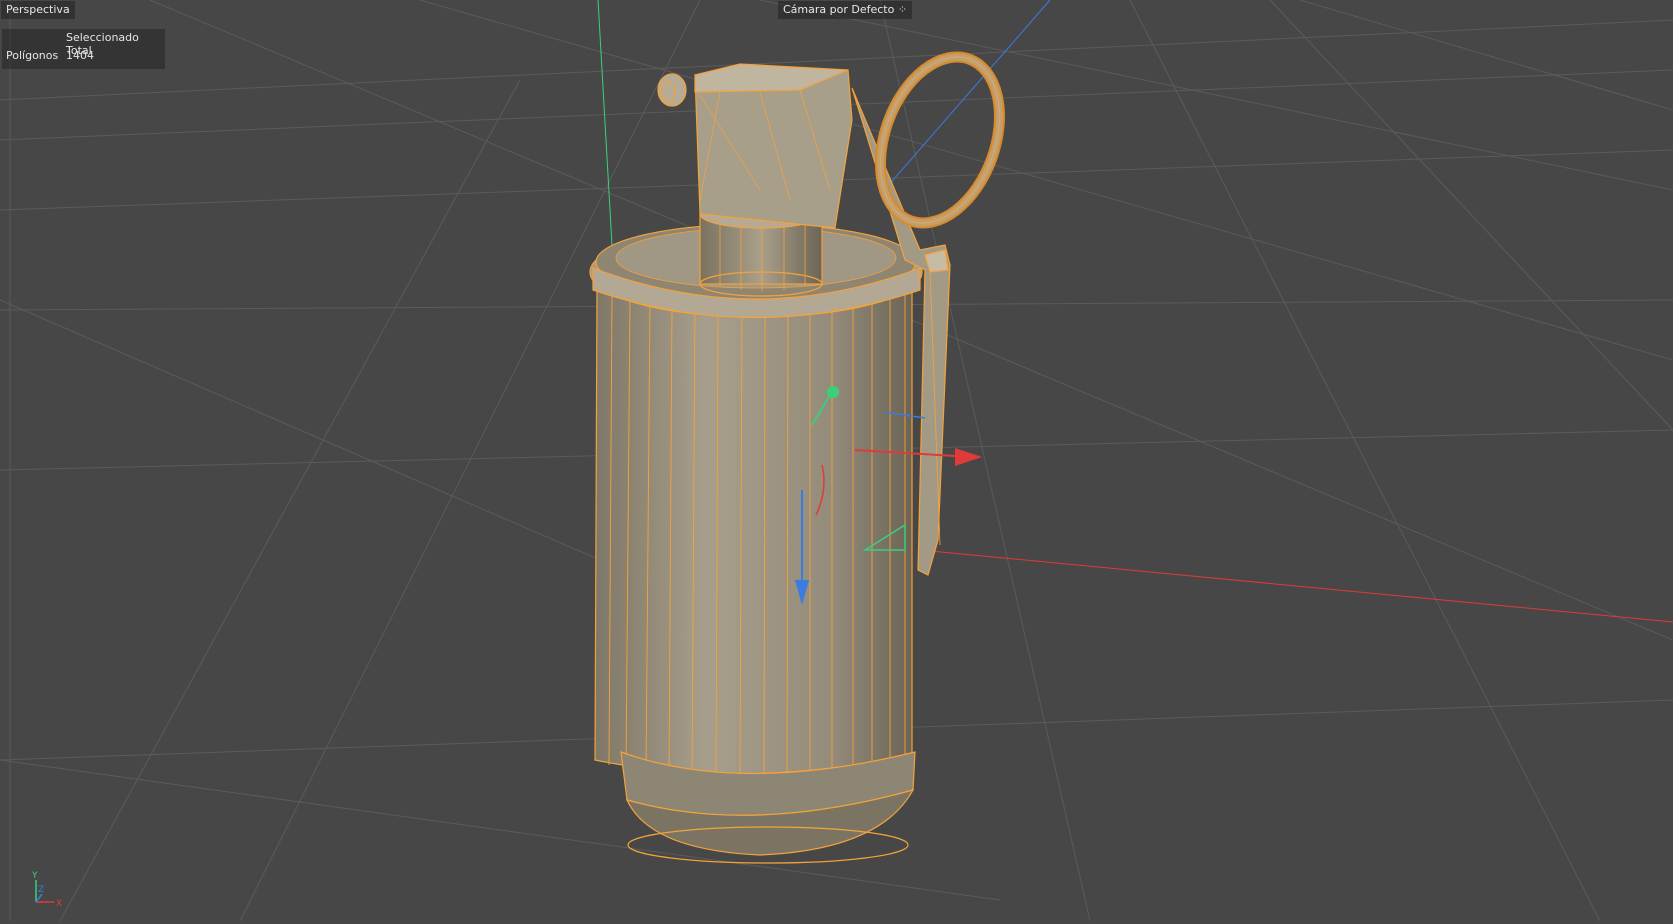 This screenshot has height=924, width=1673. I want to click on hud-panel: Seleccionado Total Polígonos 1404, so click(83, 49).